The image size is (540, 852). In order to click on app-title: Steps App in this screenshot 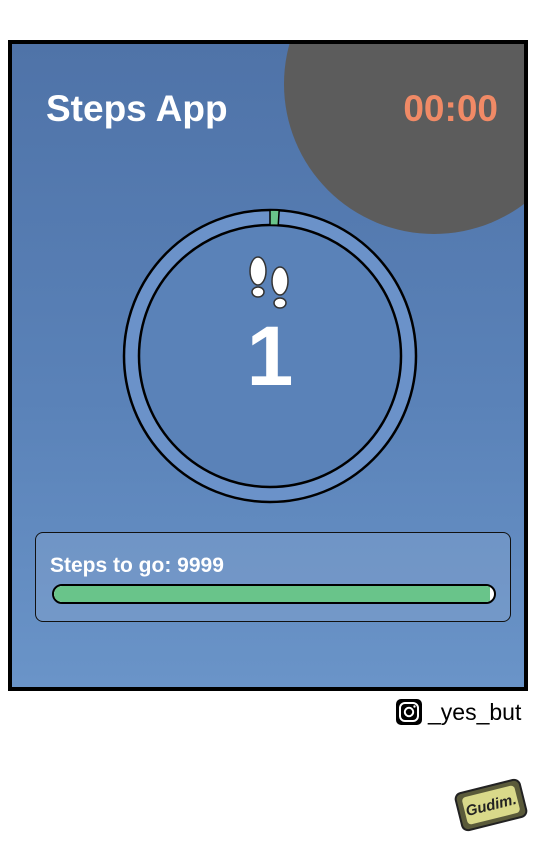, I will do `click(137, 108)`.